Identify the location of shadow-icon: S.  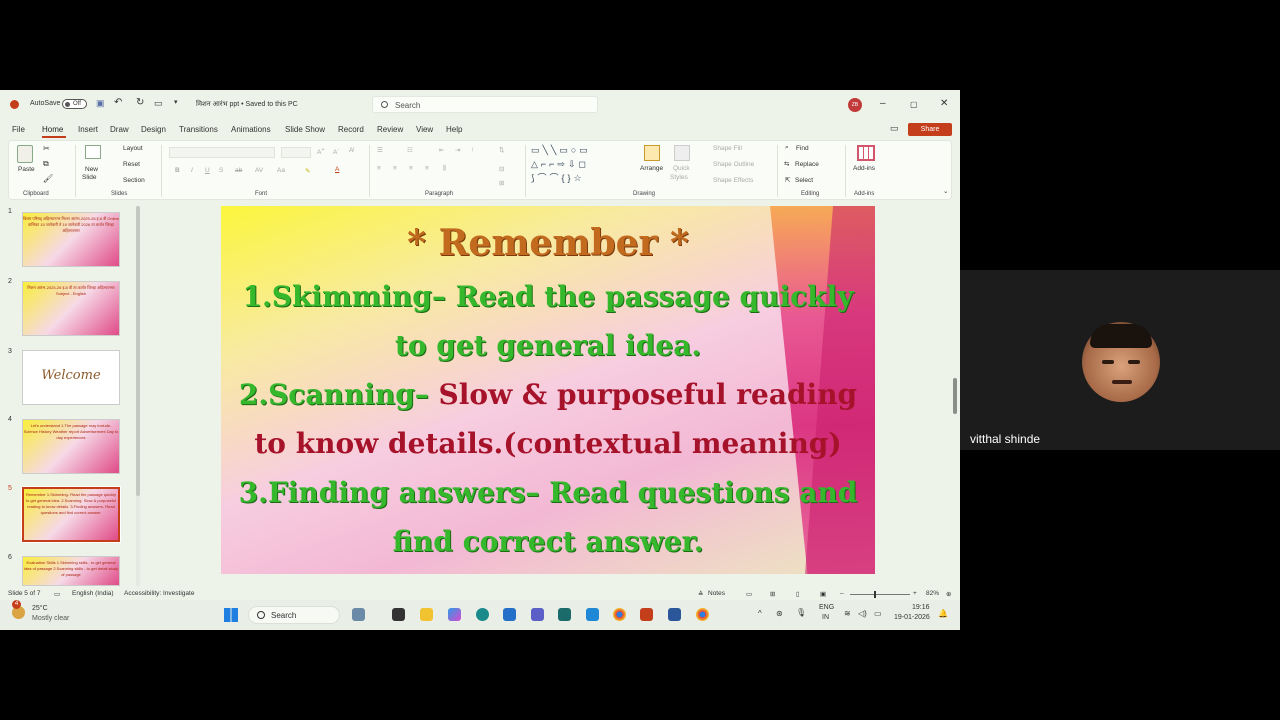
(221, 170).